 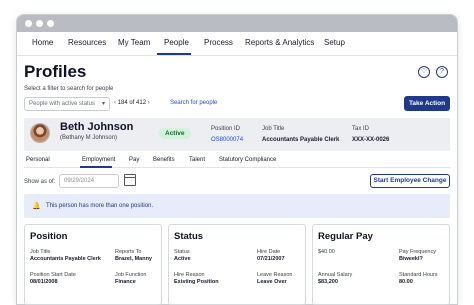 I want to click on hourly-rate-value: $40.00, so click(x=326, y=252).